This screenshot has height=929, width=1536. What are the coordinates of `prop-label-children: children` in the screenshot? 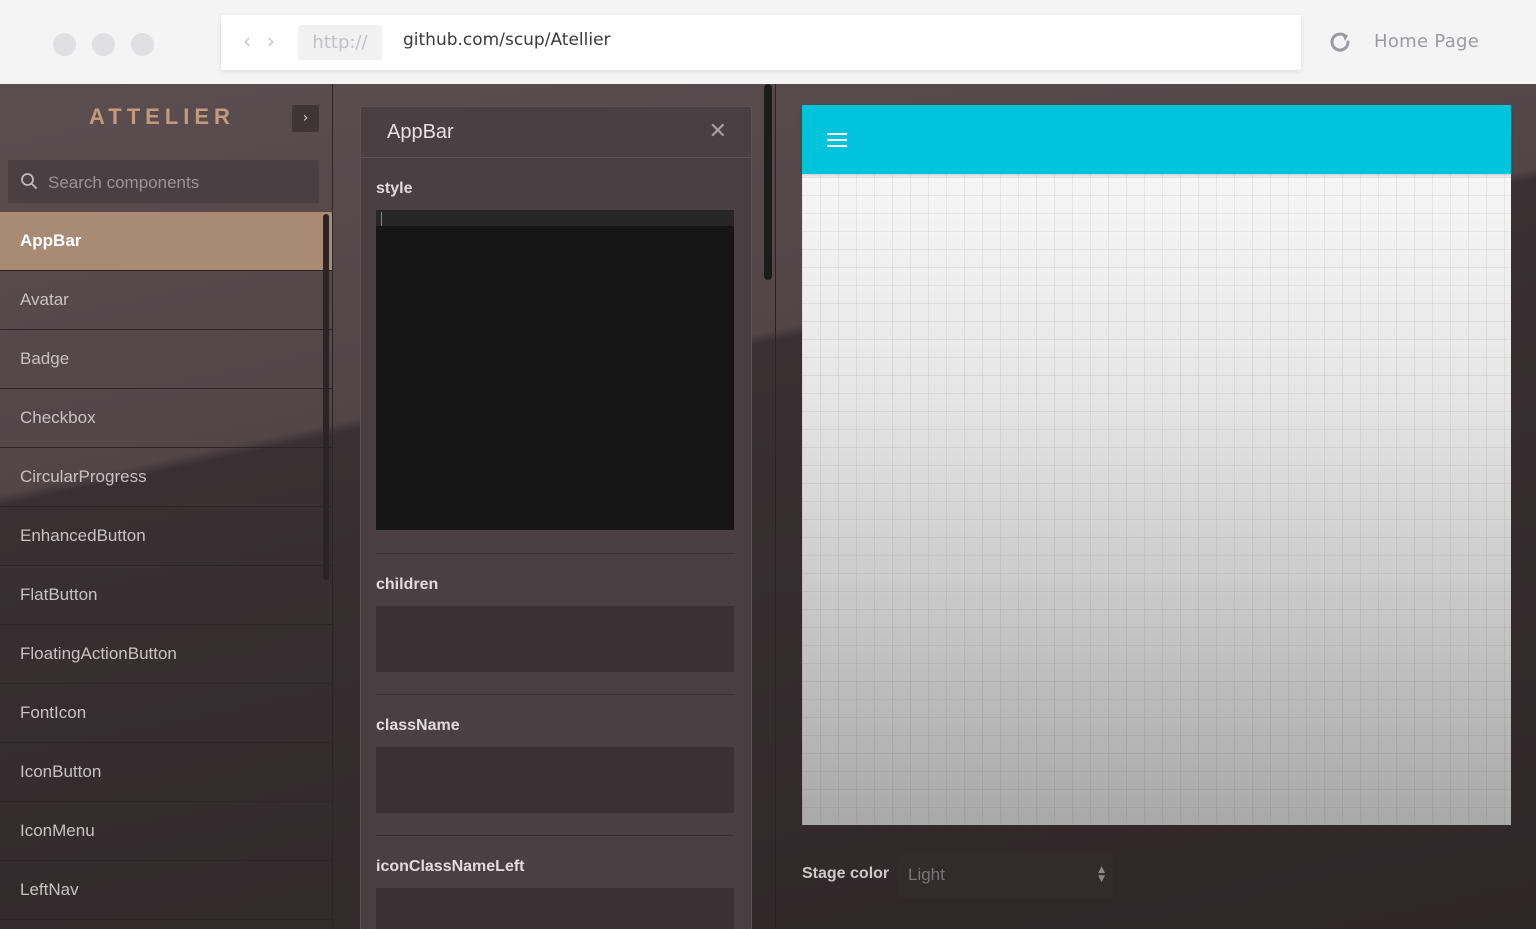 It's located at (407, 584).